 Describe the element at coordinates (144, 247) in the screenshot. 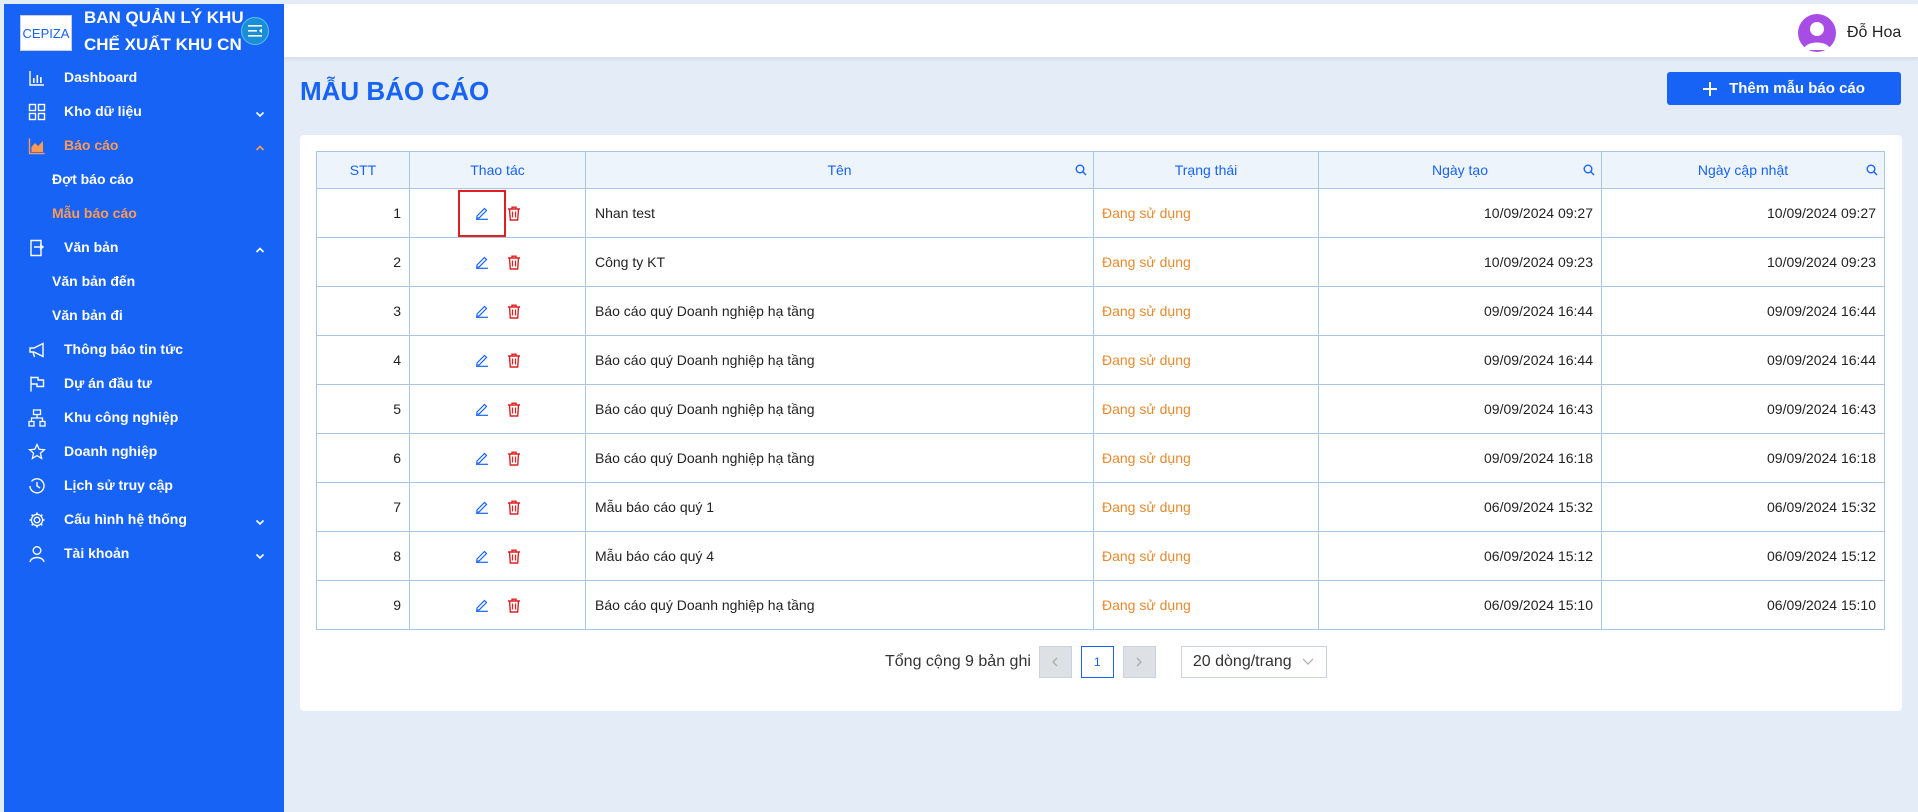

I see `sidebar-item: Văn bản` at that location.